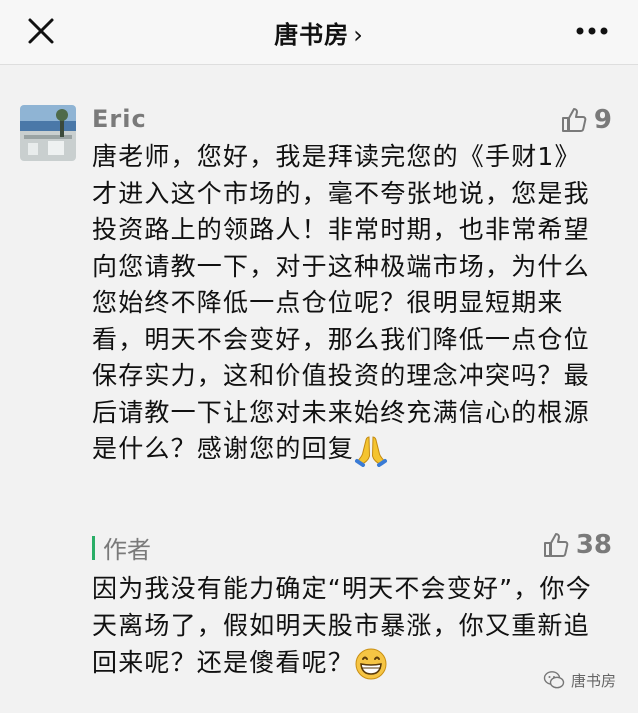  I want to click on pray-emoji, so click(371, 451).